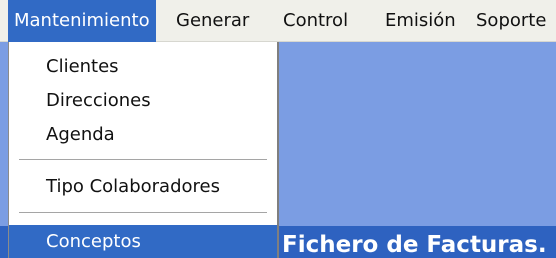 The height and width of the screenshot is (258, 556). I want to click on menu-item-direcciones: Direcciones, so click(143, 101).